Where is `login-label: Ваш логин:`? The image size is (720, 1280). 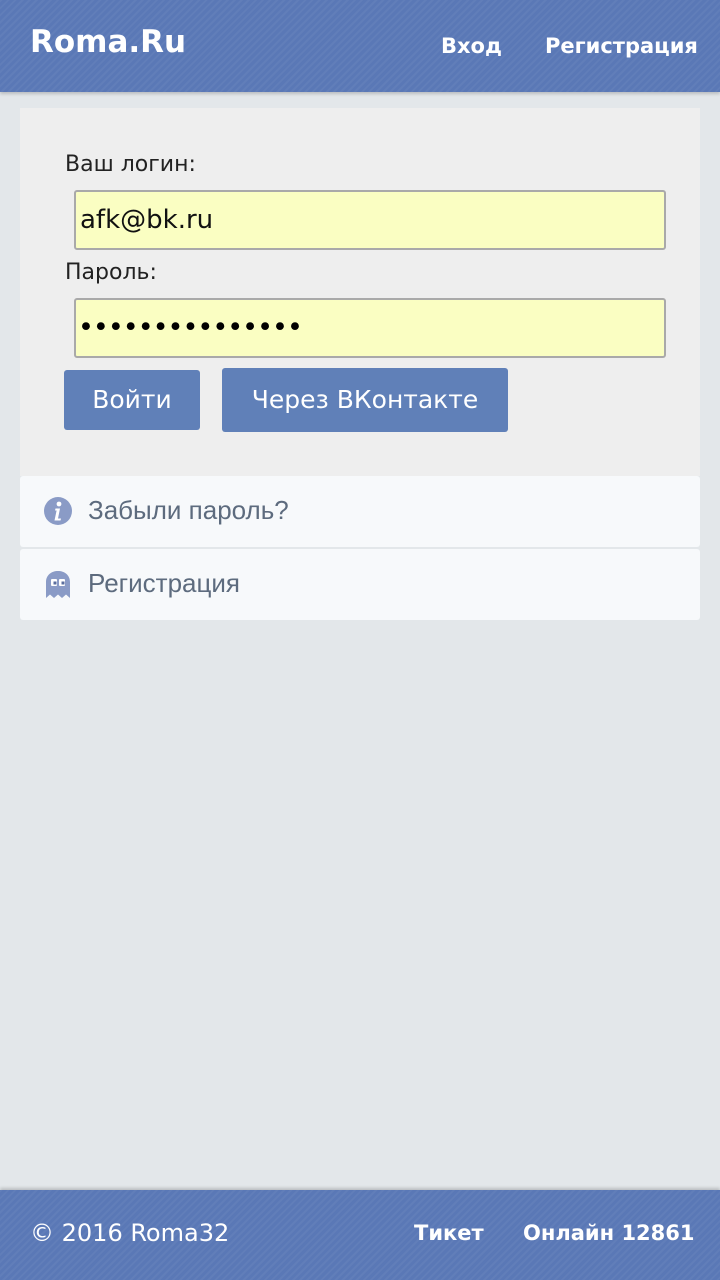
login-label: Ваш логин: is located at coordinates (130, 164).